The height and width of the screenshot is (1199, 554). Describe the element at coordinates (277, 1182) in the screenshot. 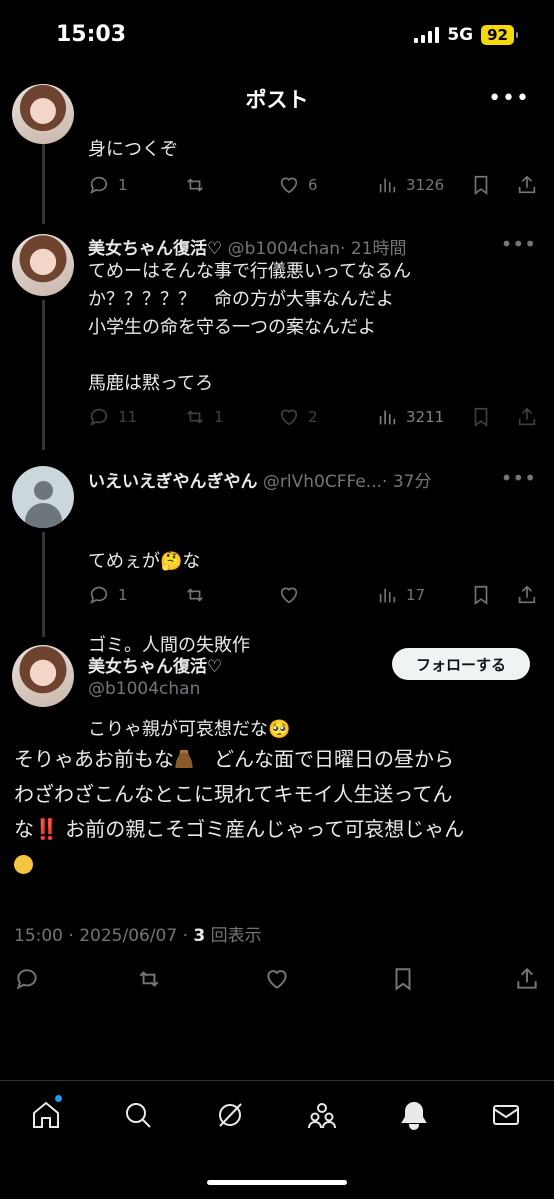

I see `home-indicator` at that location.